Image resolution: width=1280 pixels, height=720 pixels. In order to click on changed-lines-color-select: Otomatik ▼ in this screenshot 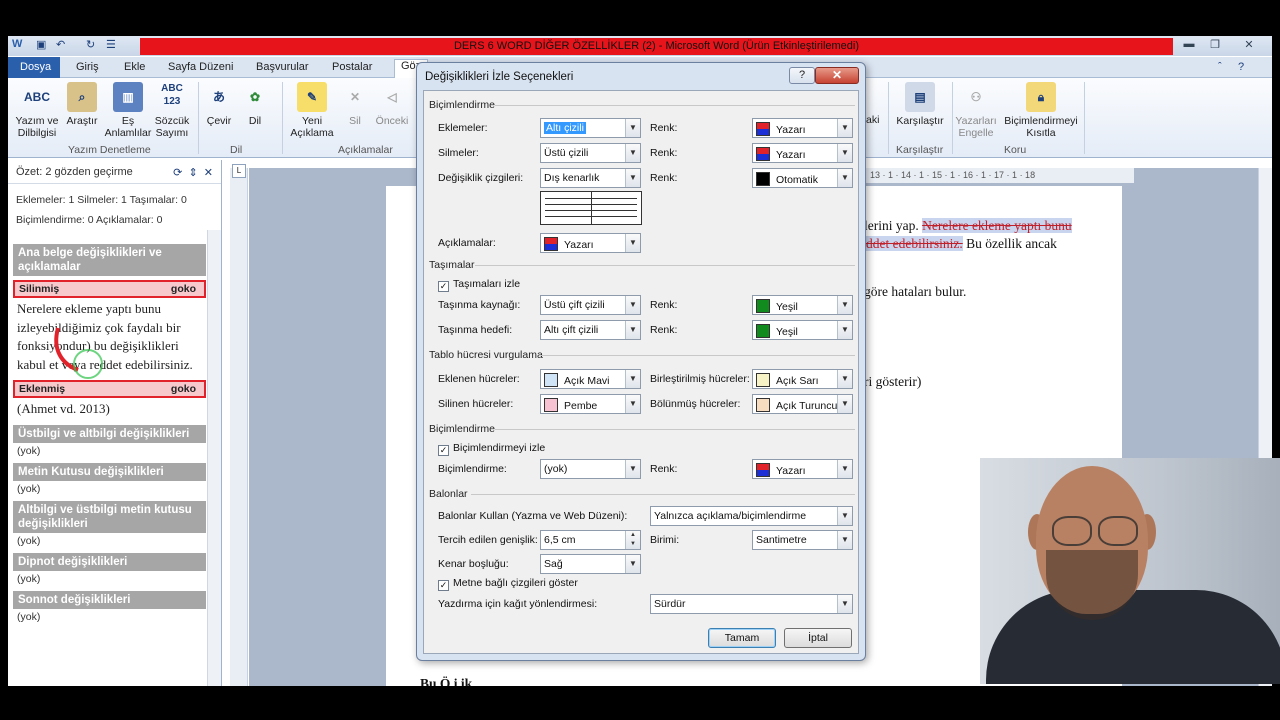, I will do `click(802, 178)`.